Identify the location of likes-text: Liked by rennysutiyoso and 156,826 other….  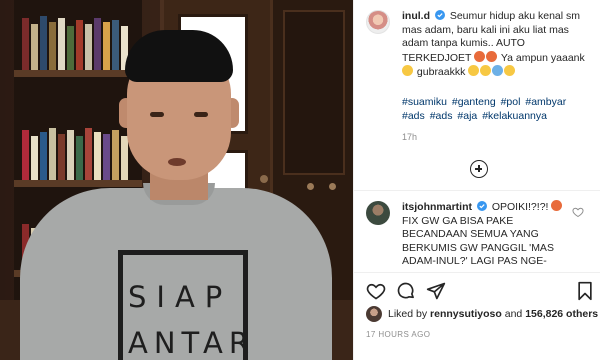
(493, 314).